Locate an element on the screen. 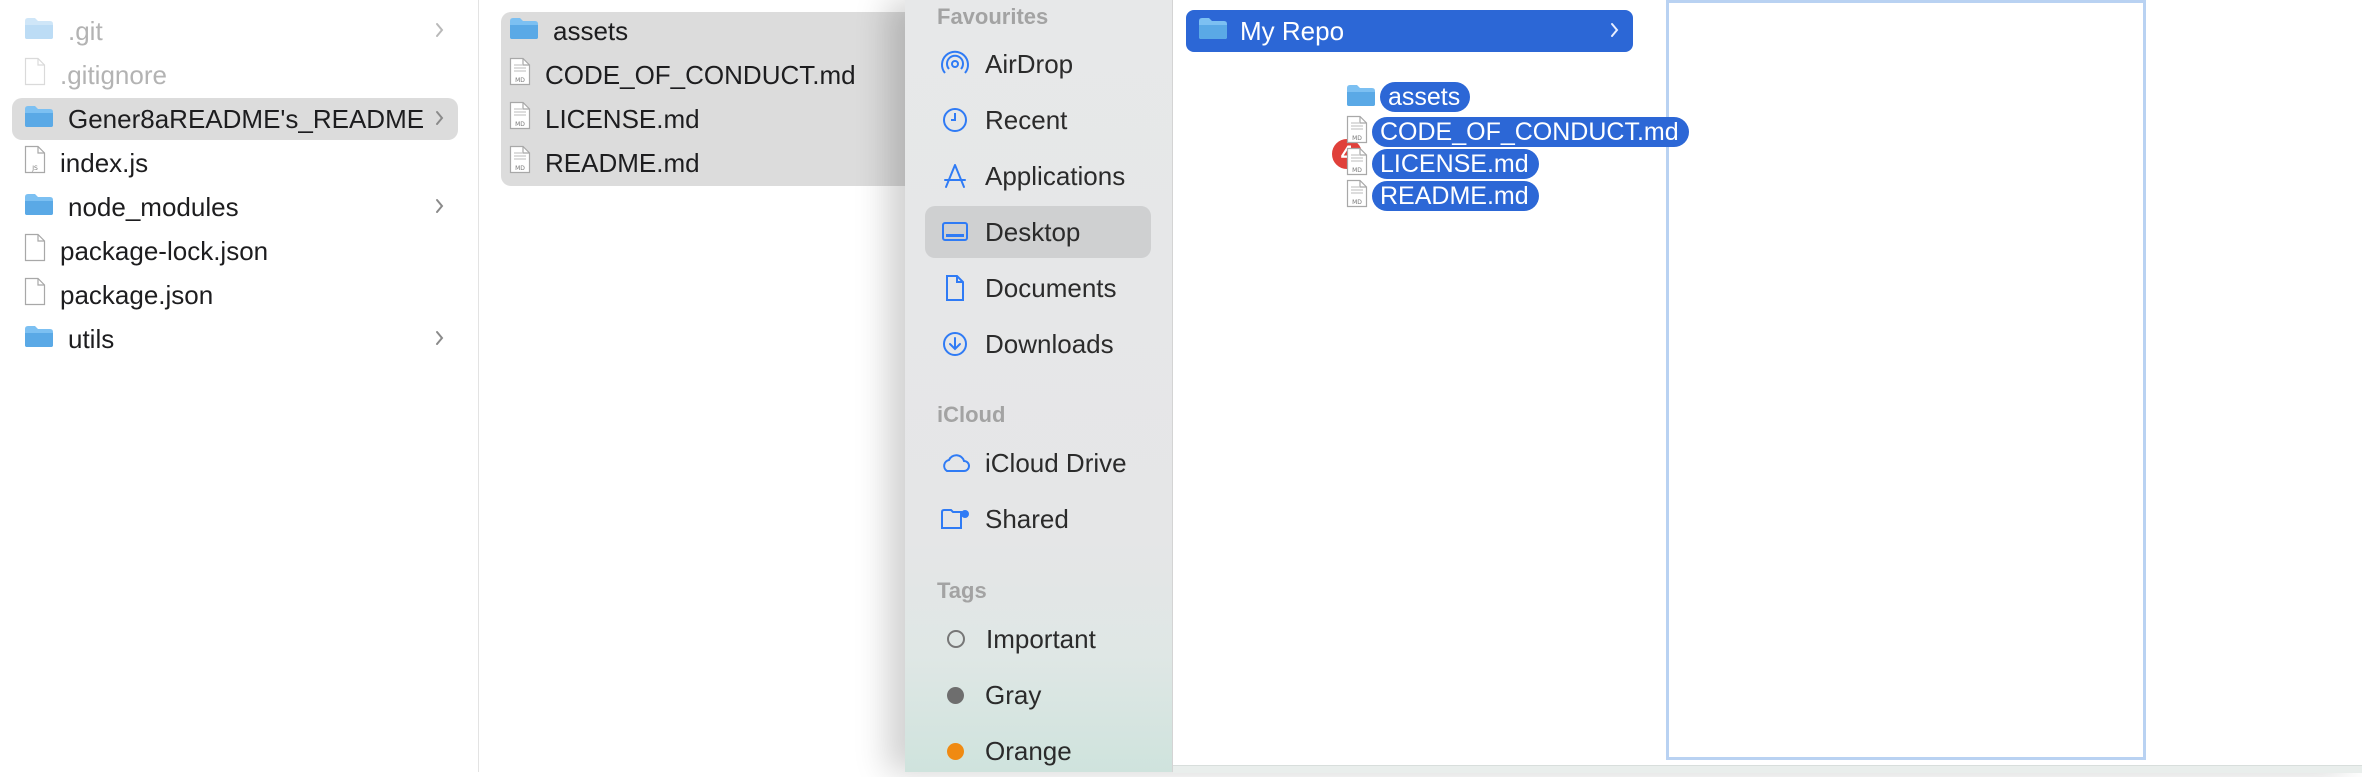 The height and width of the screenshot is (777, 2362). tag-label: Gray is located at coordinates (1013, 694).